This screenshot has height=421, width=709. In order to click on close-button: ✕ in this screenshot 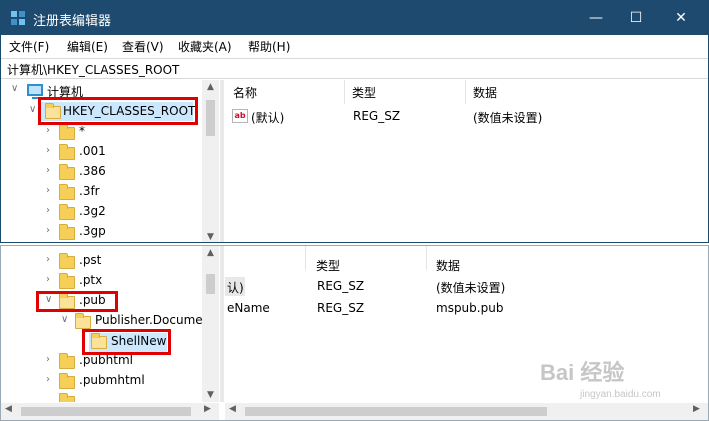, I will do `click(681, 18)`.